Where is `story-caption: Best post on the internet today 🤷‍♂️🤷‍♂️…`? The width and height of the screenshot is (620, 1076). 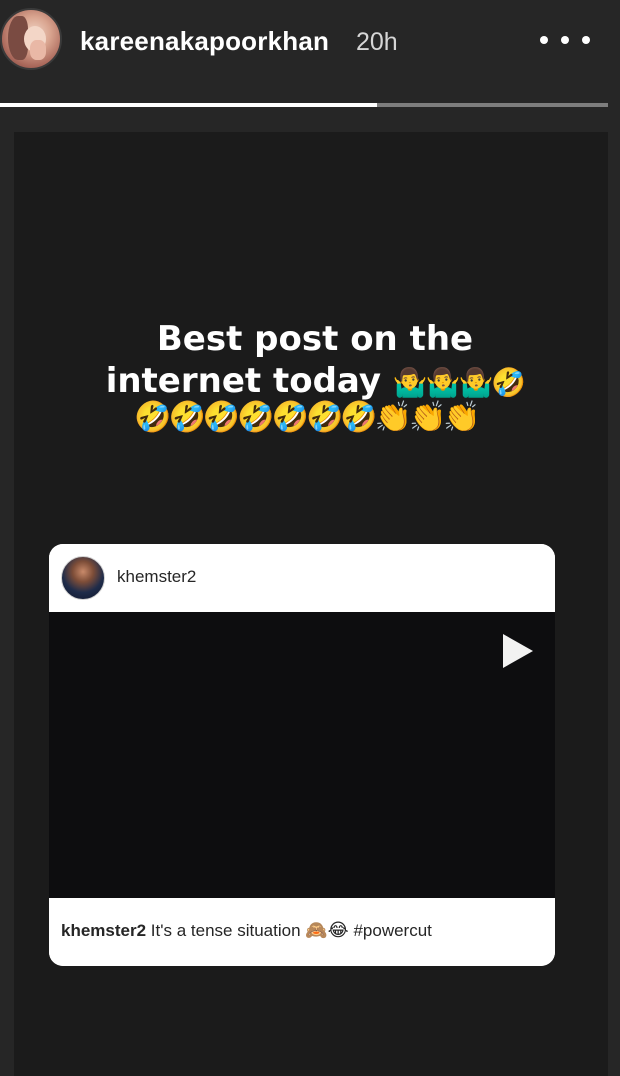 story-caption: Best post on the internet today 🤷‍♂️🤷‍♂️… is located at coordinates (315, 360).